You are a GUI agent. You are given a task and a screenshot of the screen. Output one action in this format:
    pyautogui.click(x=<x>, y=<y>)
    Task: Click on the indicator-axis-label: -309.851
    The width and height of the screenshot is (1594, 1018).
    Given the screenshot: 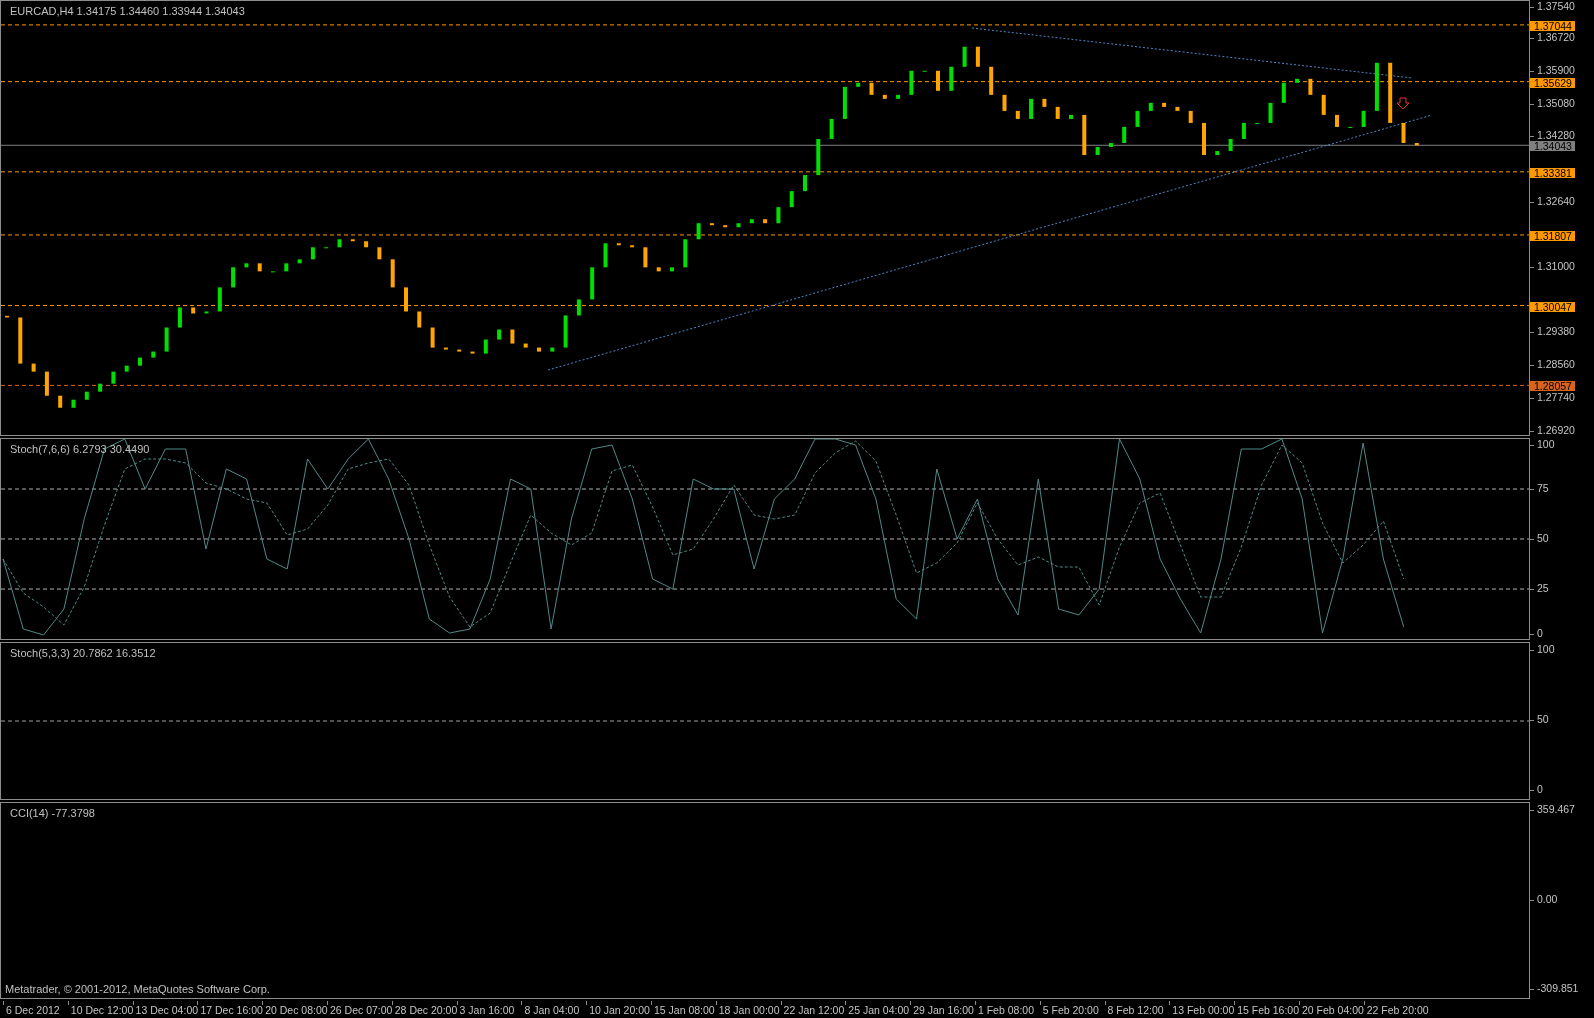 What is the action you would take?
    pyautogui.click(x=1554, y=988)
    